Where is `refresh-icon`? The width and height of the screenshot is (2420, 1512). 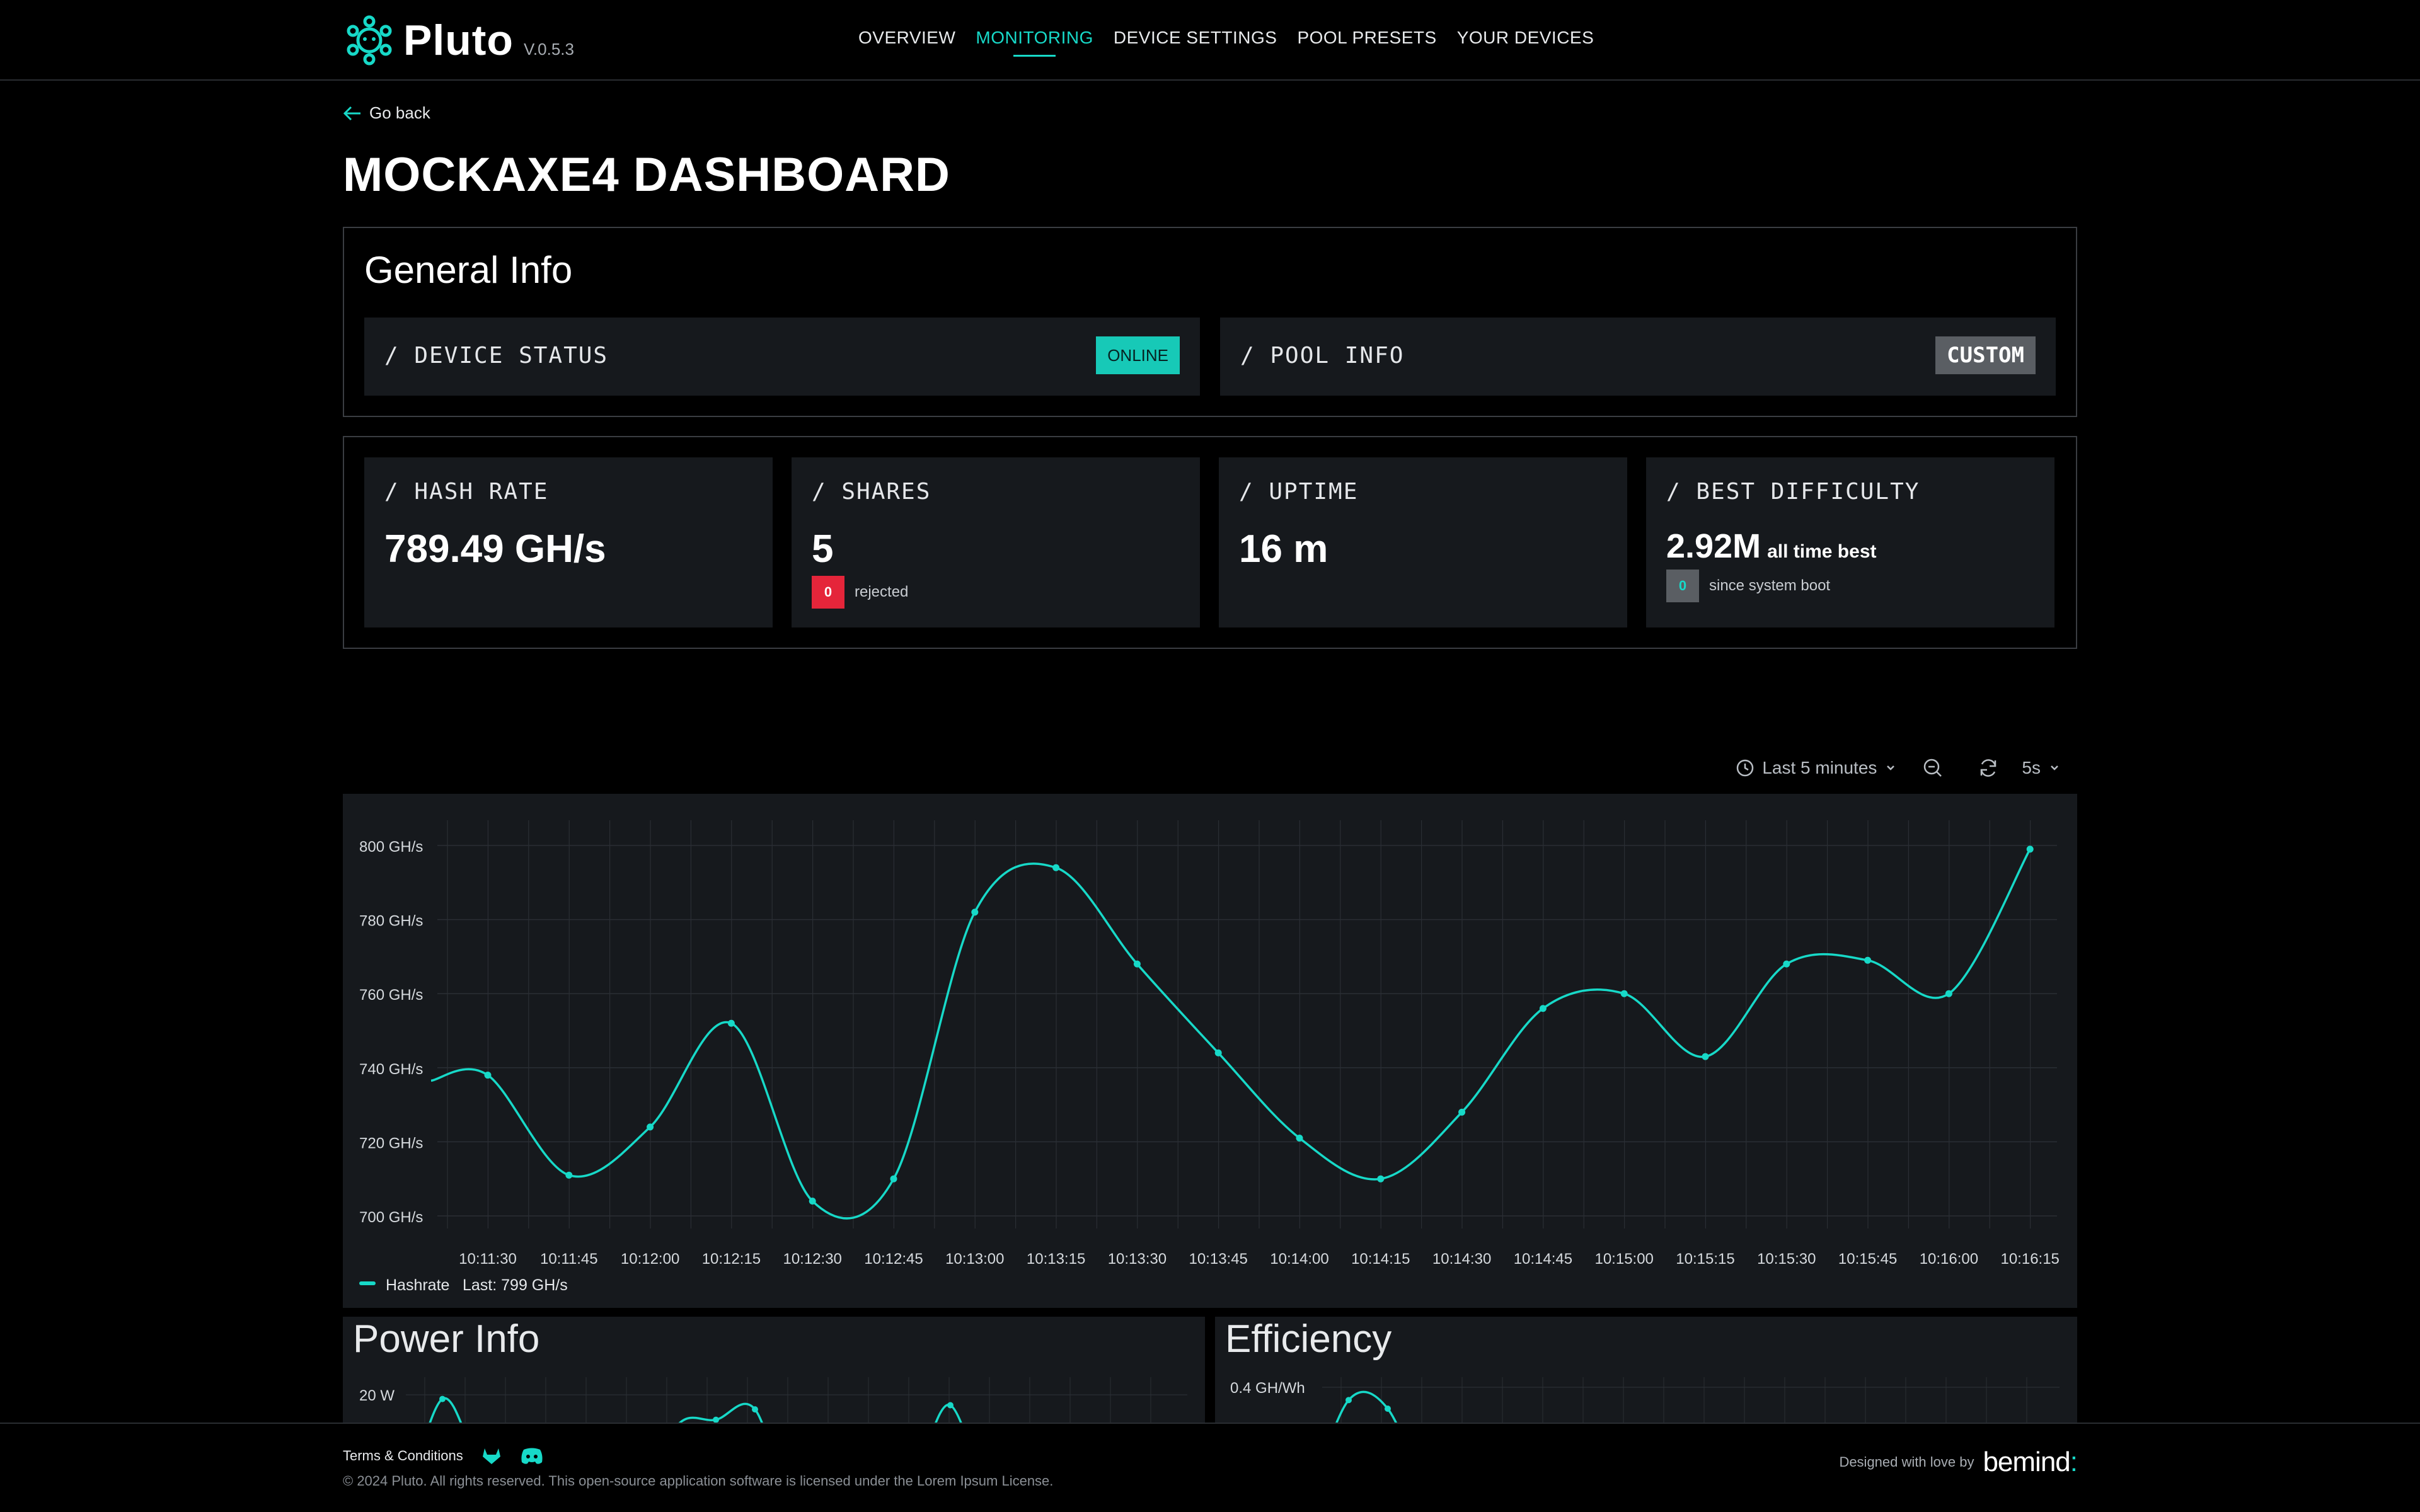
refresh-icon is located at coordinates (1988, 768).